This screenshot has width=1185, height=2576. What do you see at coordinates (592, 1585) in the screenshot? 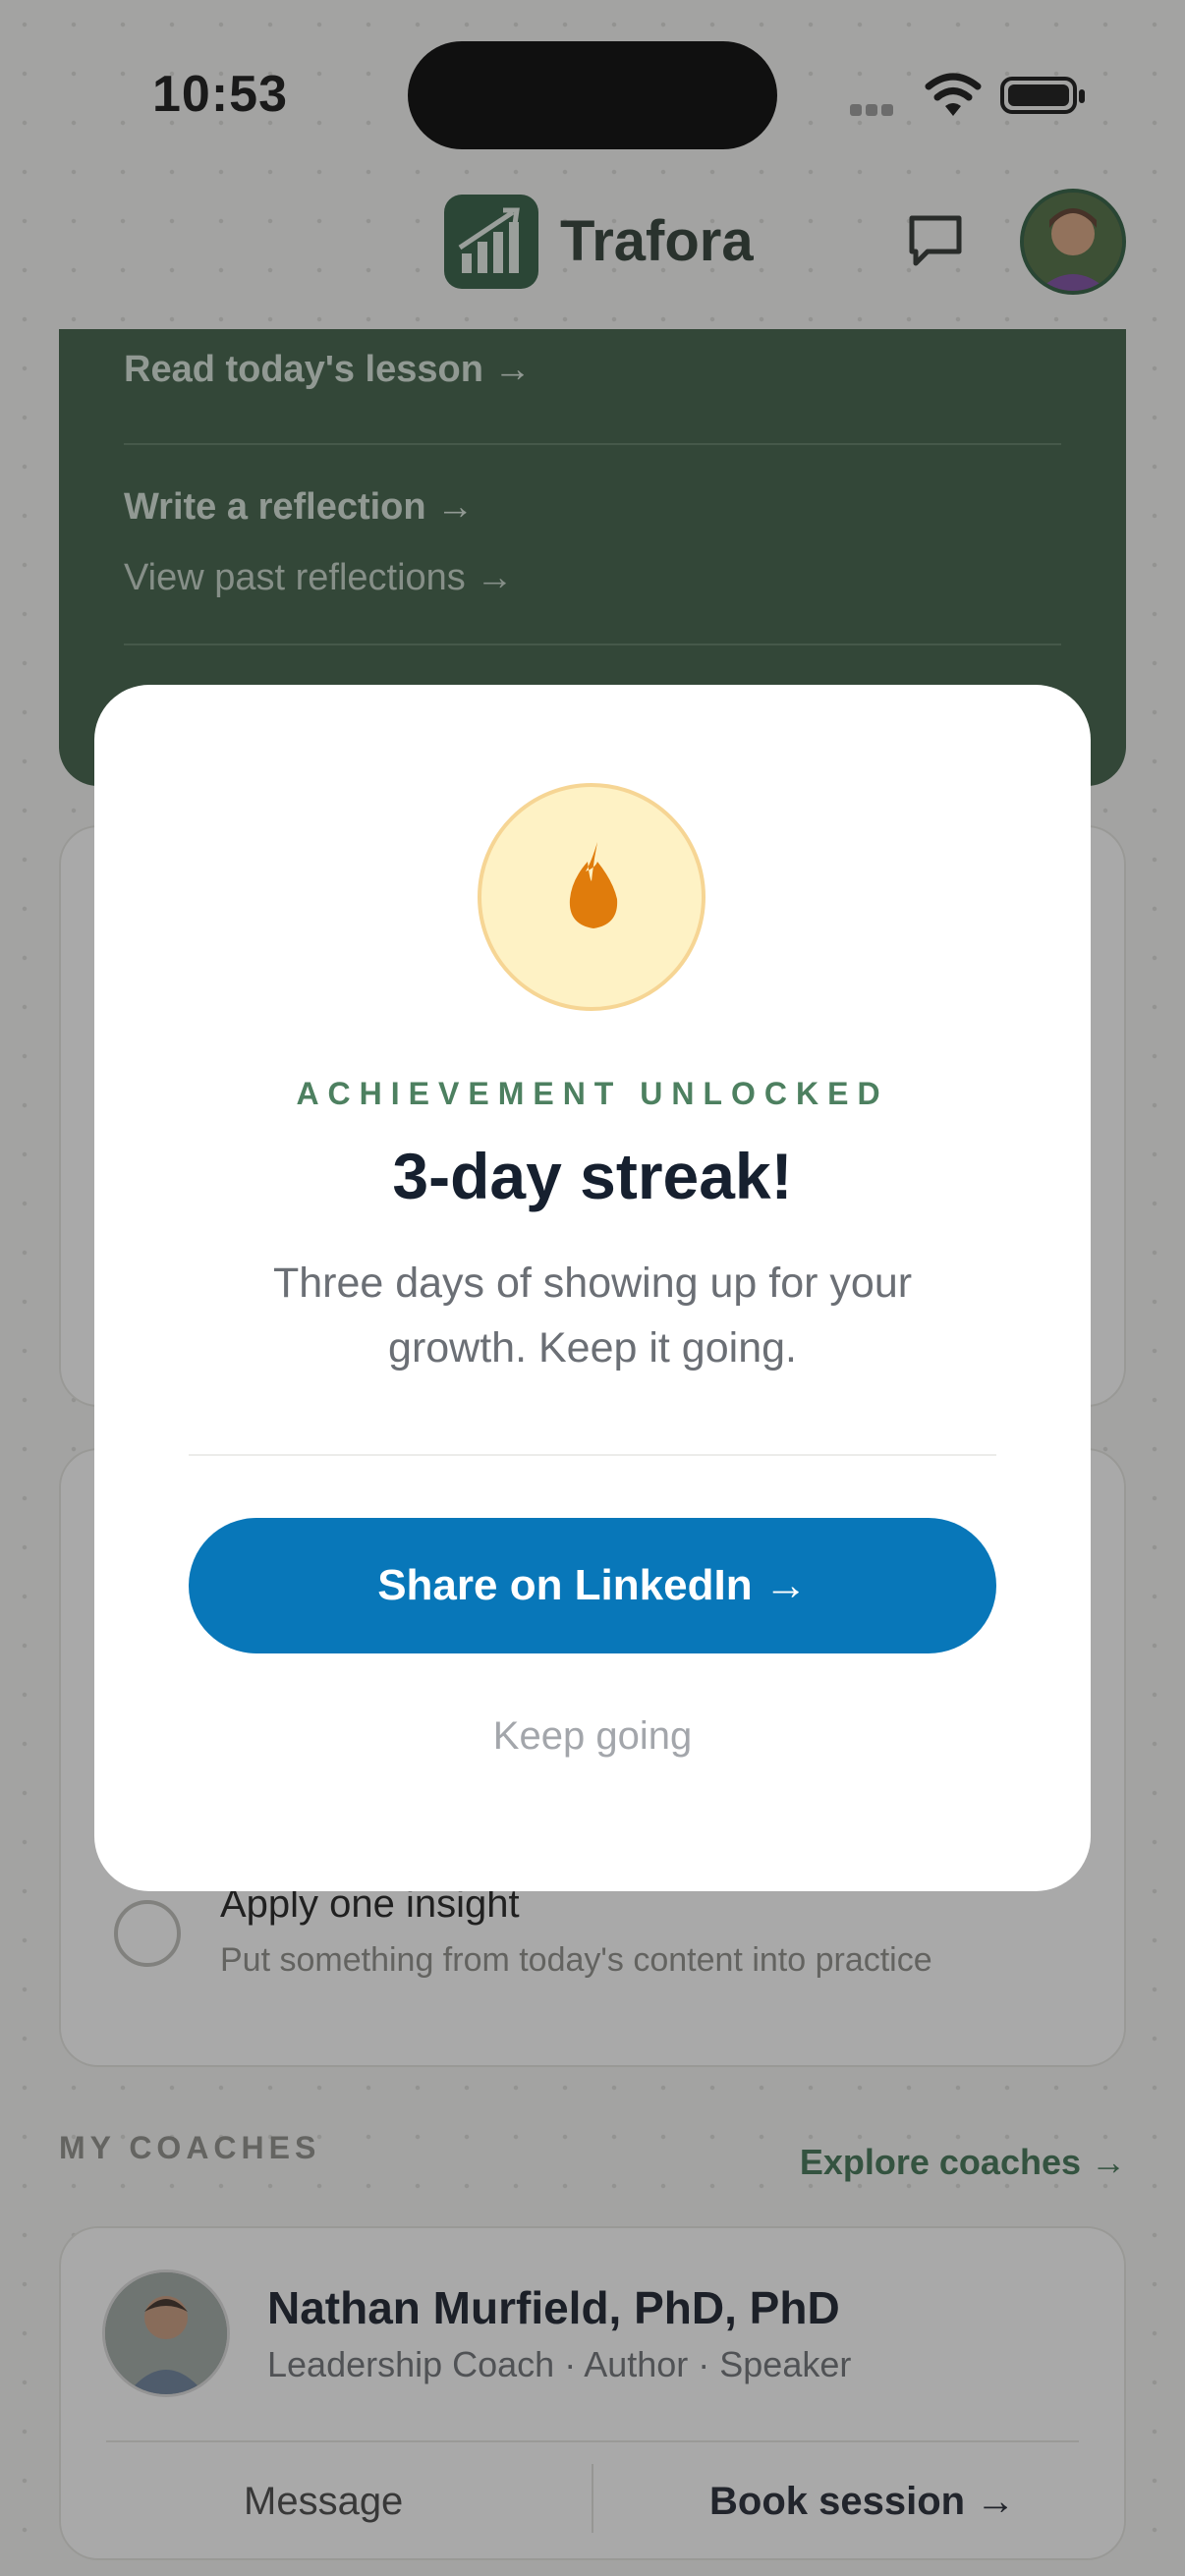
I see `share-linkedin-button: Share on LinkedIn →` at bounding box center [592, 1585].